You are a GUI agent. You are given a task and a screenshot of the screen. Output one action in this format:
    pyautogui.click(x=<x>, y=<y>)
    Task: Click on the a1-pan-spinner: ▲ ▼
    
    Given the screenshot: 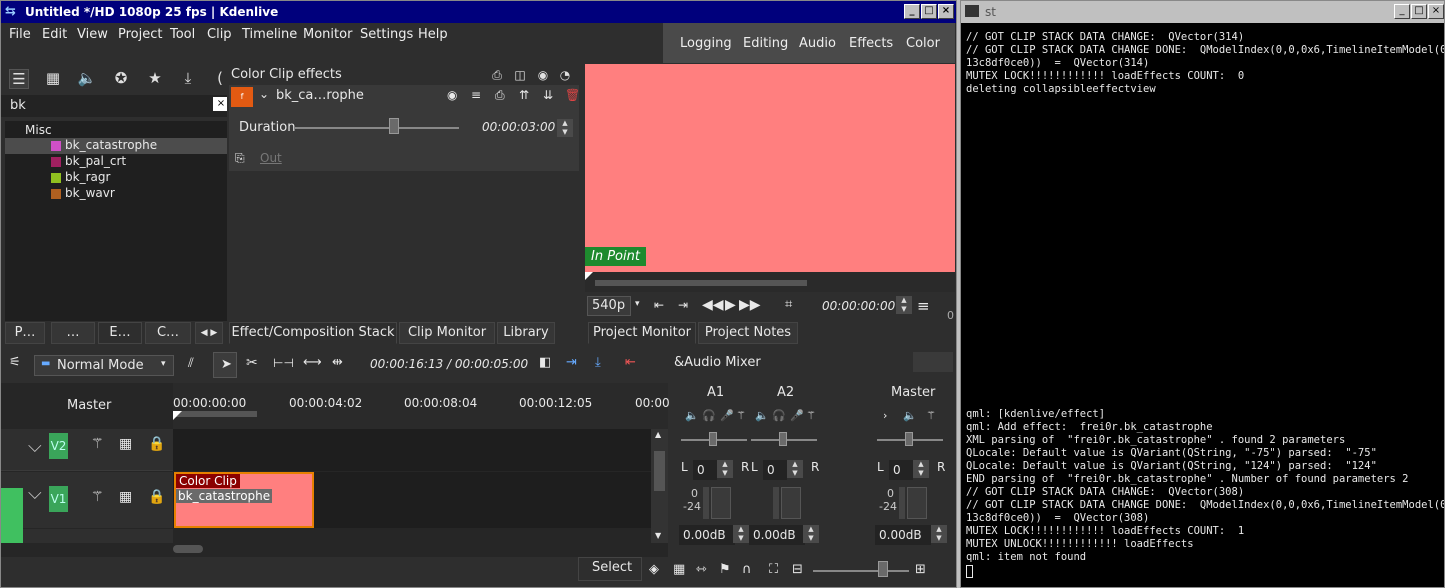 What is the action you would take?
    pyautogui.click(x=725, y=469)
    